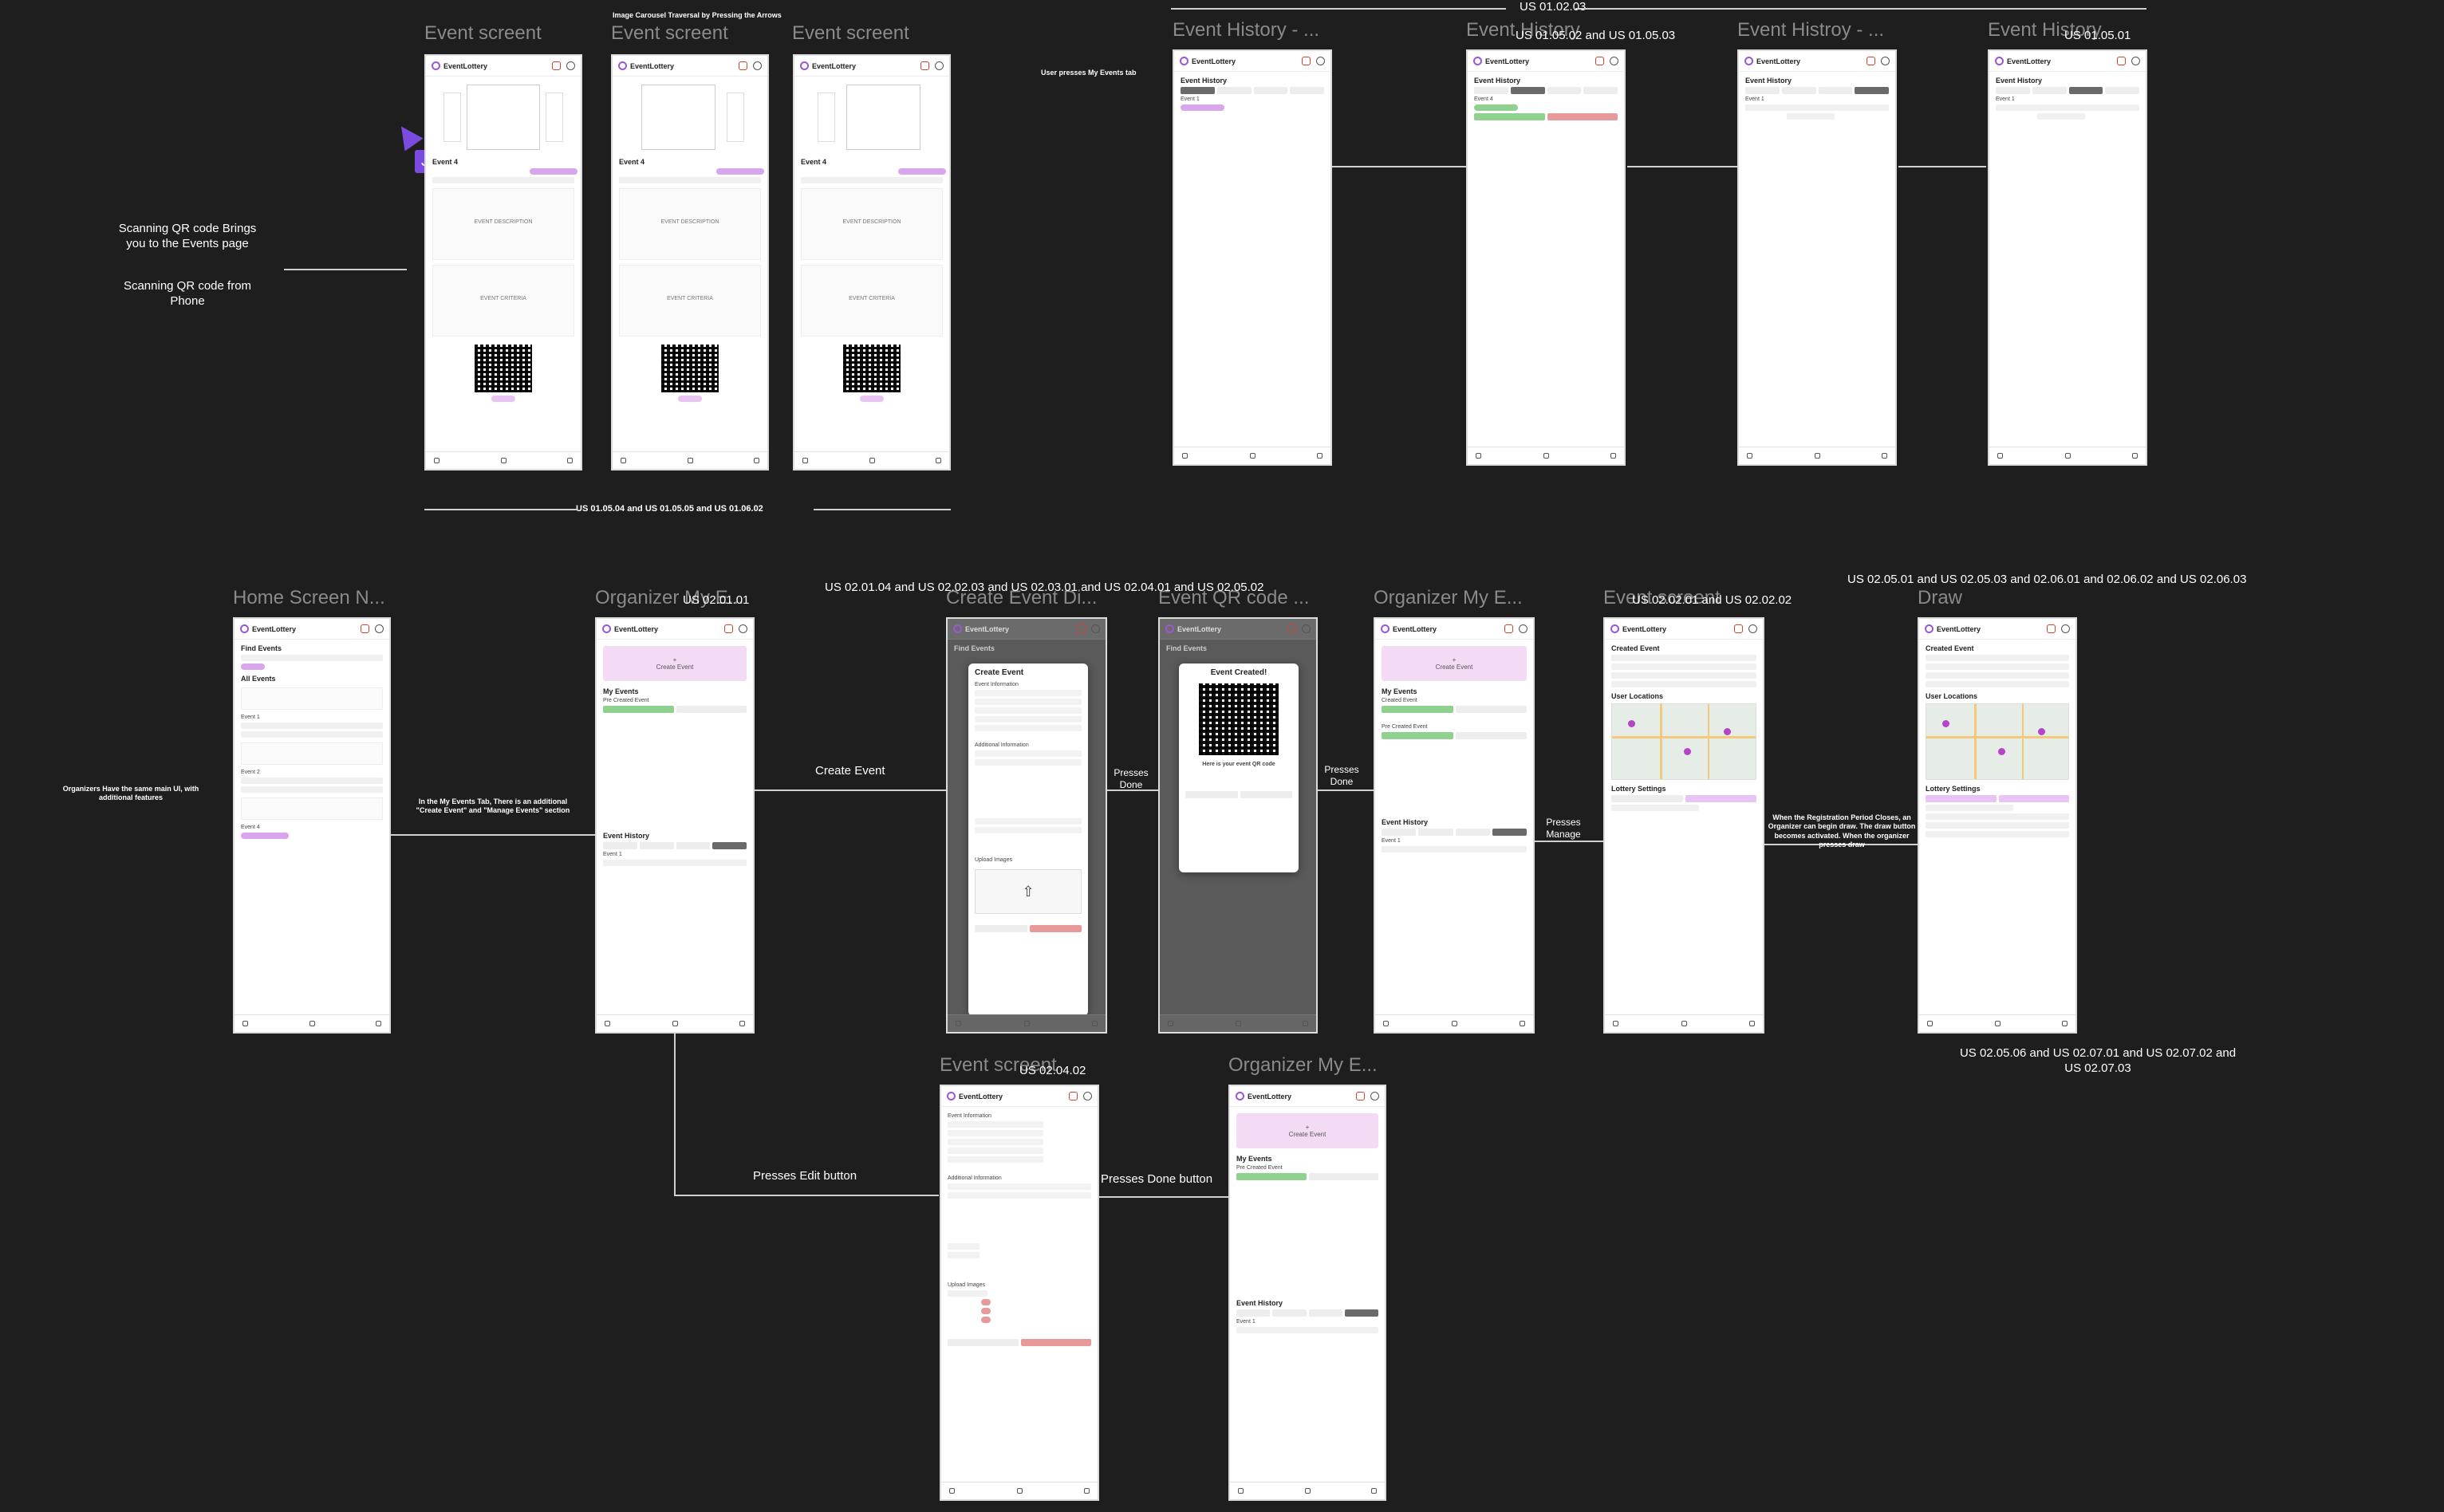  Describe the element at coordinates (312, 772) in the screenshot. I see `event-card: Event 2` at that location.